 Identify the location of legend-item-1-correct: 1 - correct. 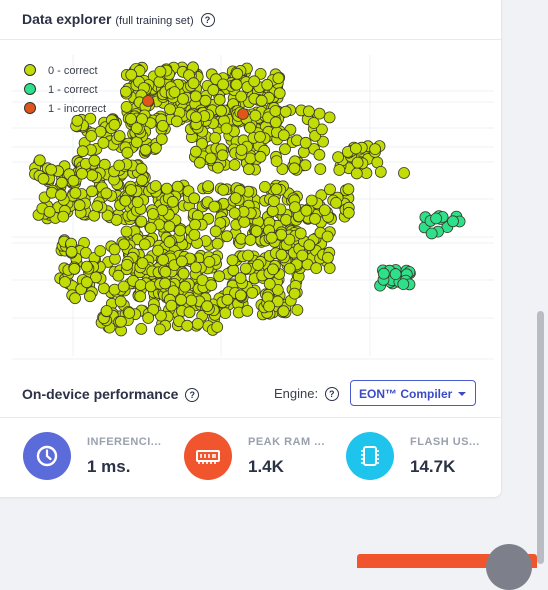
(65, 90).